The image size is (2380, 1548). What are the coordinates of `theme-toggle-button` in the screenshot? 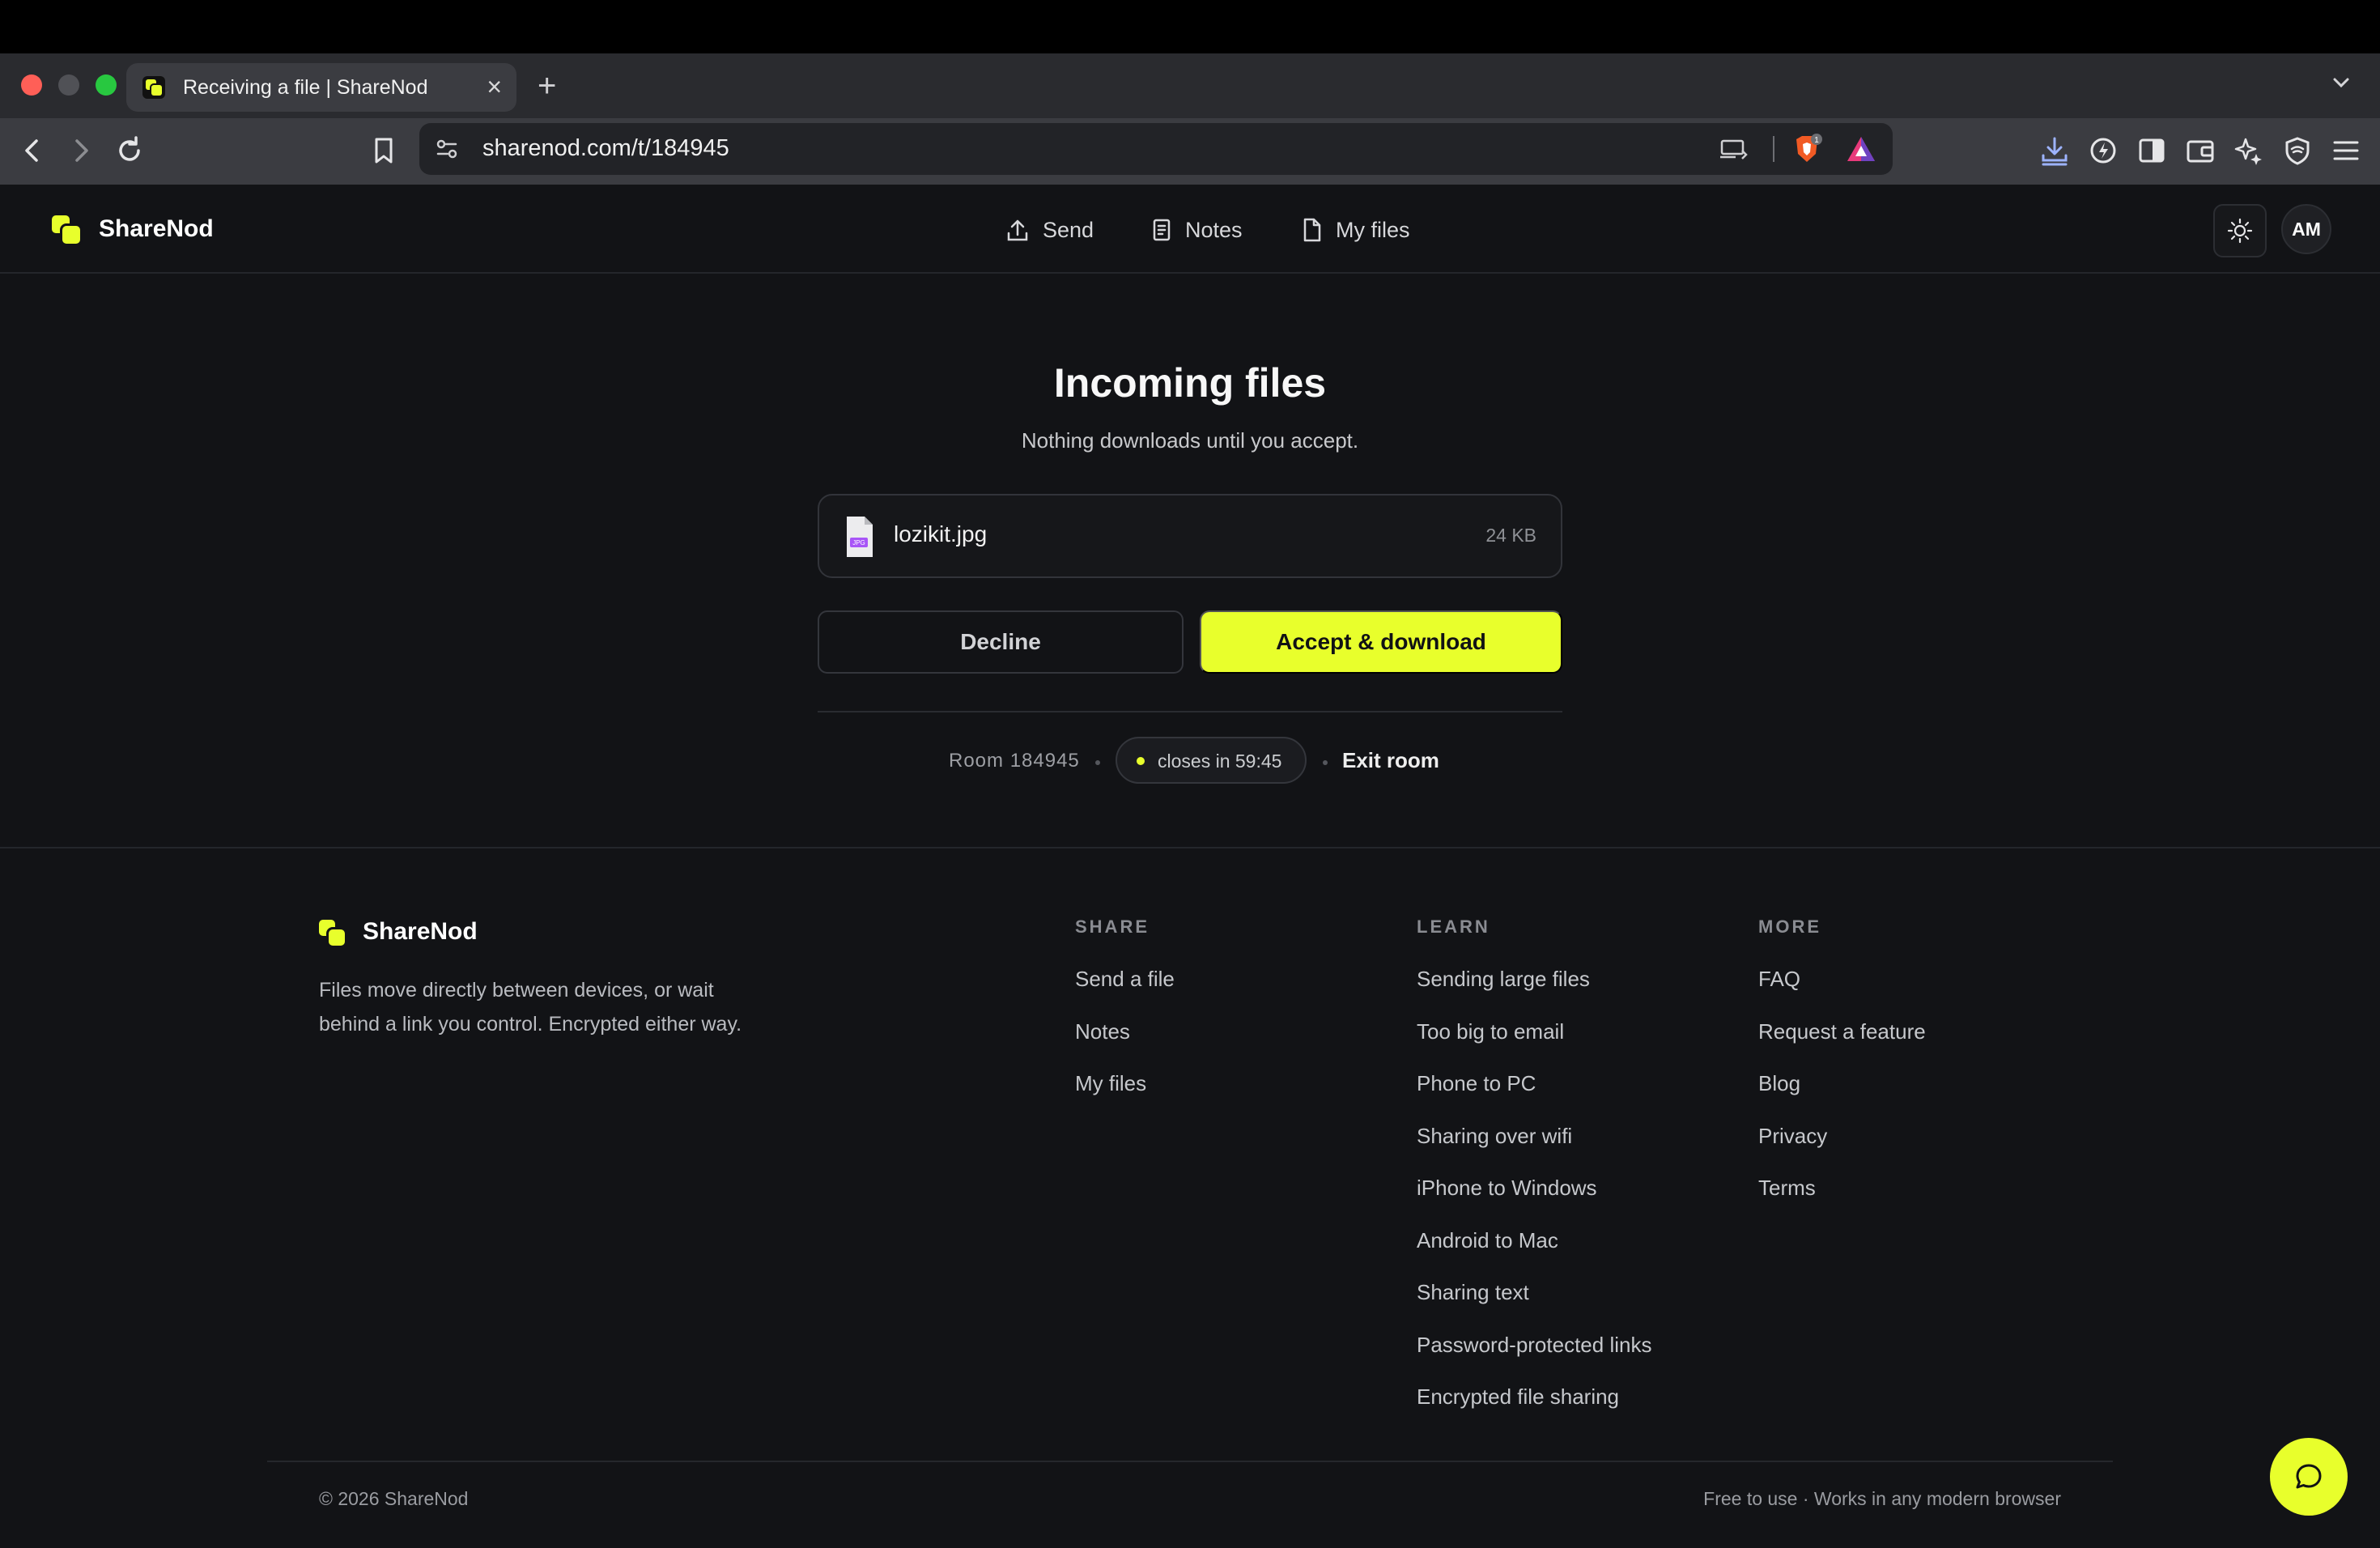 It's located at (2240, 231).